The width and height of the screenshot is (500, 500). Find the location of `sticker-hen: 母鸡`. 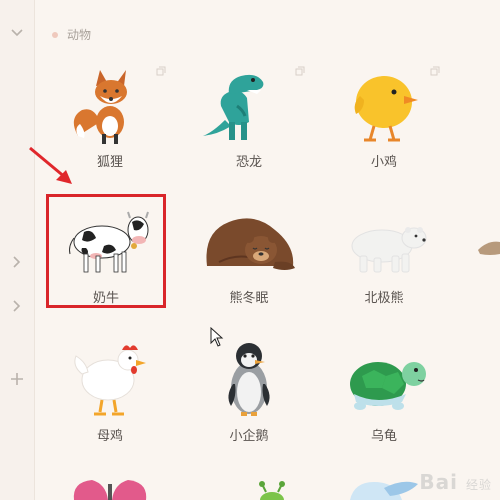

sticker-hen: 母鸡 is located at coordinates (110, 400).